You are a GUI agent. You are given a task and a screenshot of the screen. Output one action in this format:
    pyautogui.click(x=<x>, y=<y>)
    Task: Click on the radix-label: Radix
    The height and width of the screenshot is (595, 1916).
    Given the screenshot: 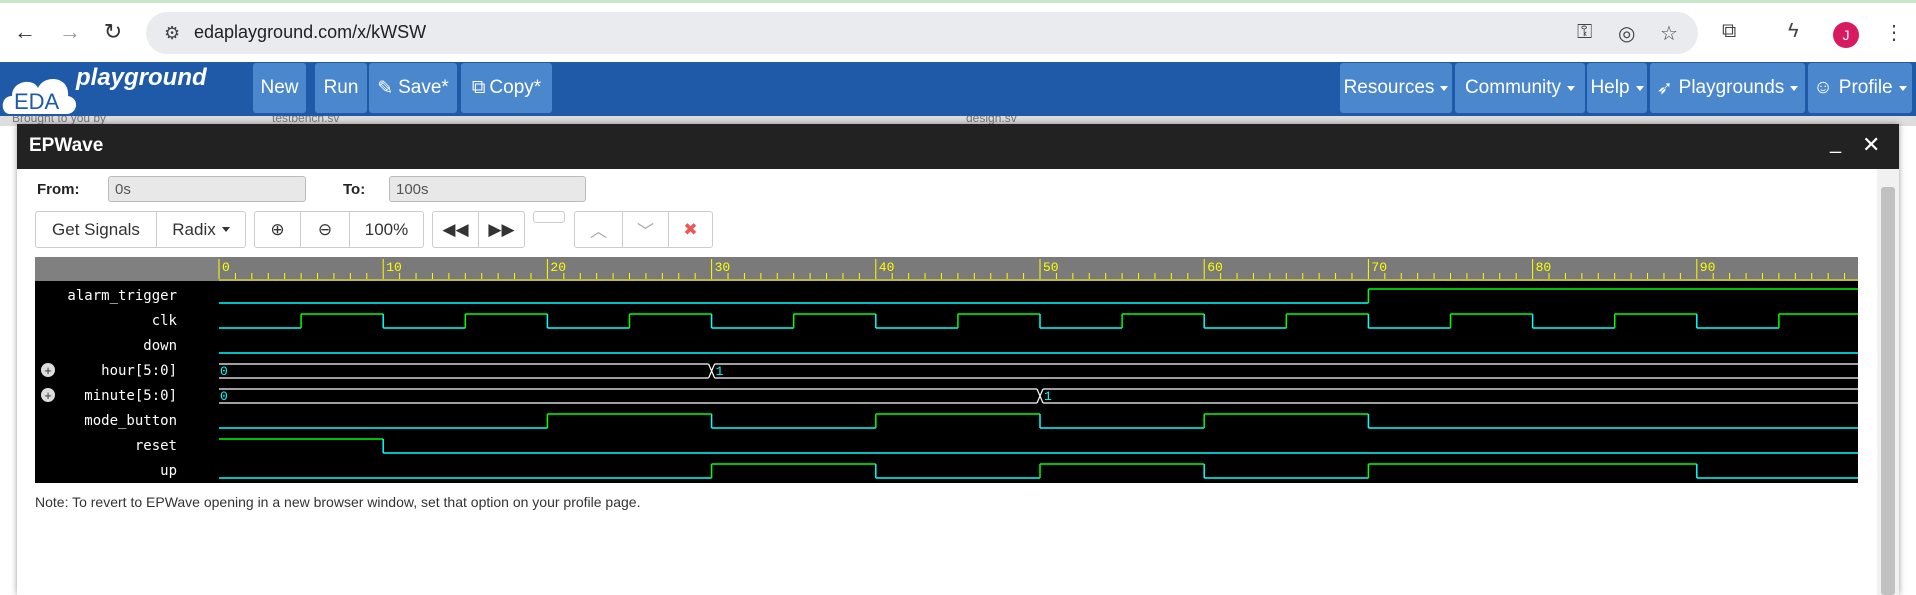 What is the action you would take?
    pyautogui.click(x=194, y=229)
    